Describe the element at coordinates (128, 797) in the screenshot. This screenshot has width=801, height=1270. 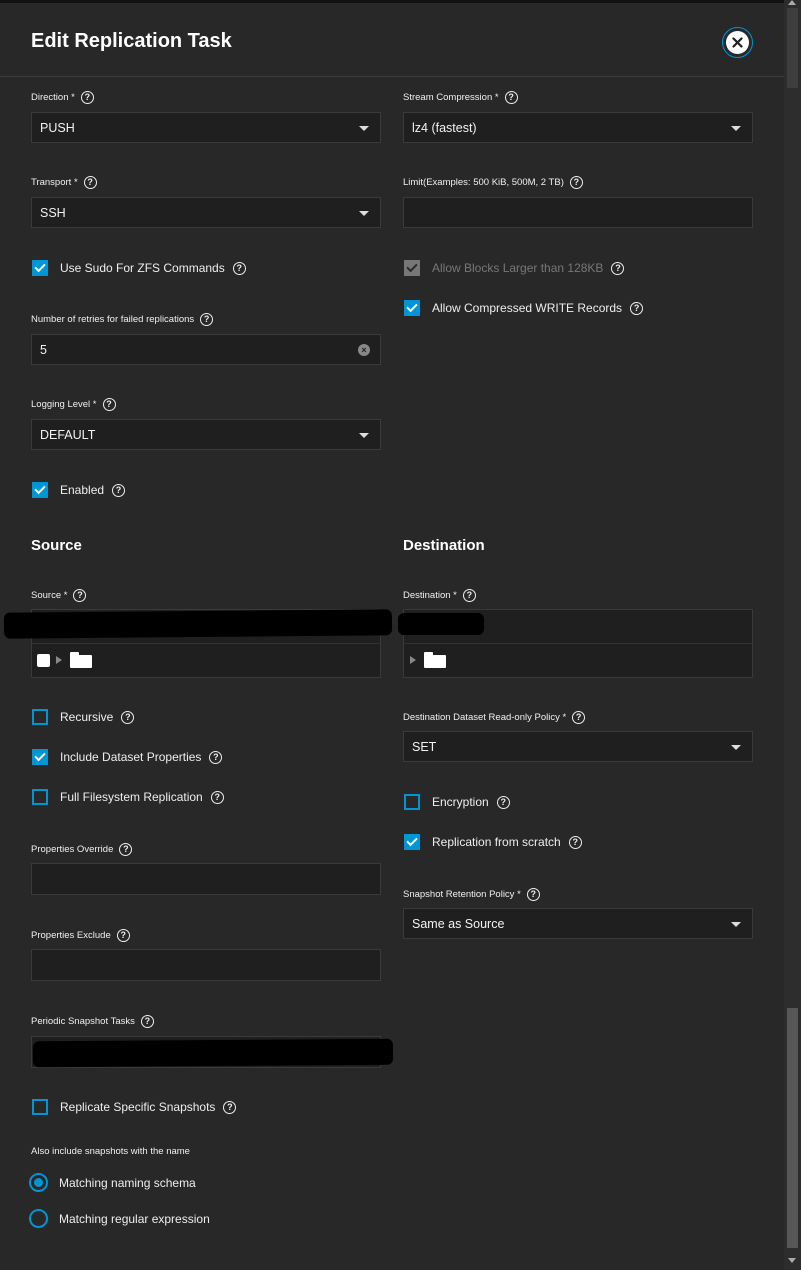
I see `full-filesystem-checkbox: Full Filesystem Replication?` at that location.